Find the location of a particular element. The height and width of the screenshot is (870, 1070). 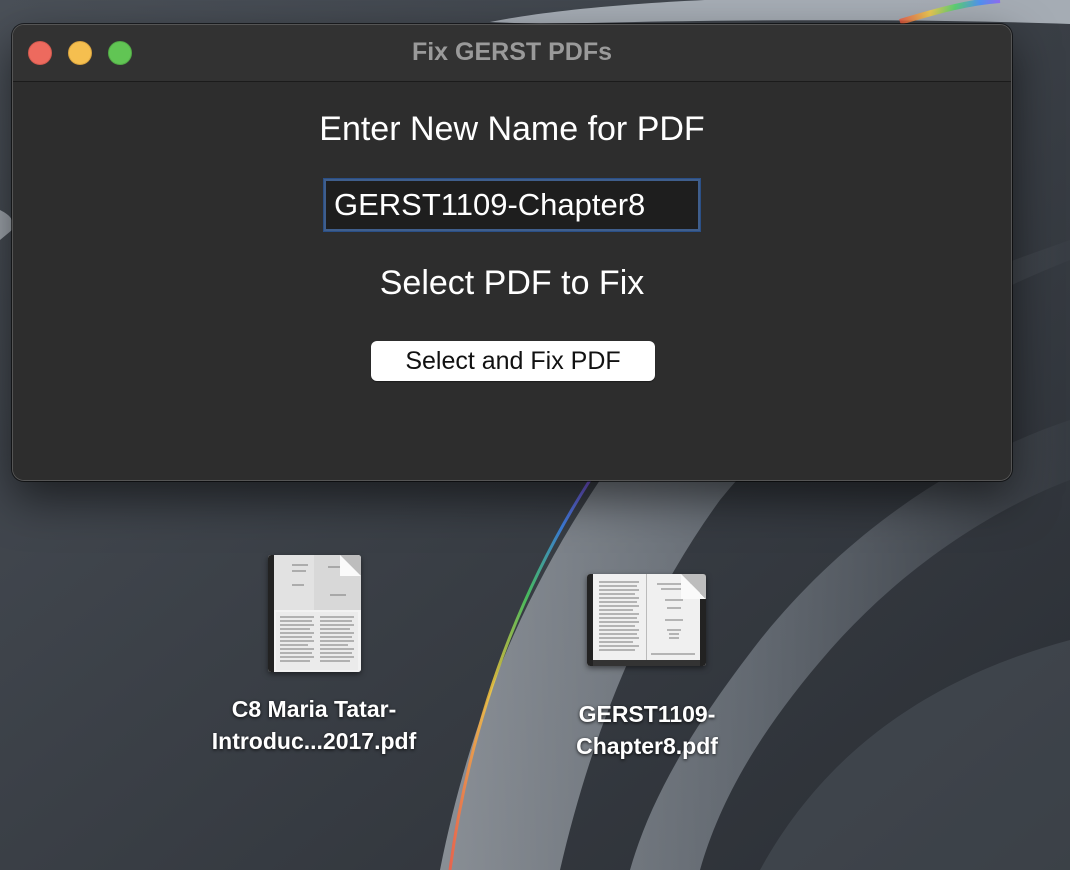

file-name-line2: Chapter8.pdf is located at coordinates (647, 746).